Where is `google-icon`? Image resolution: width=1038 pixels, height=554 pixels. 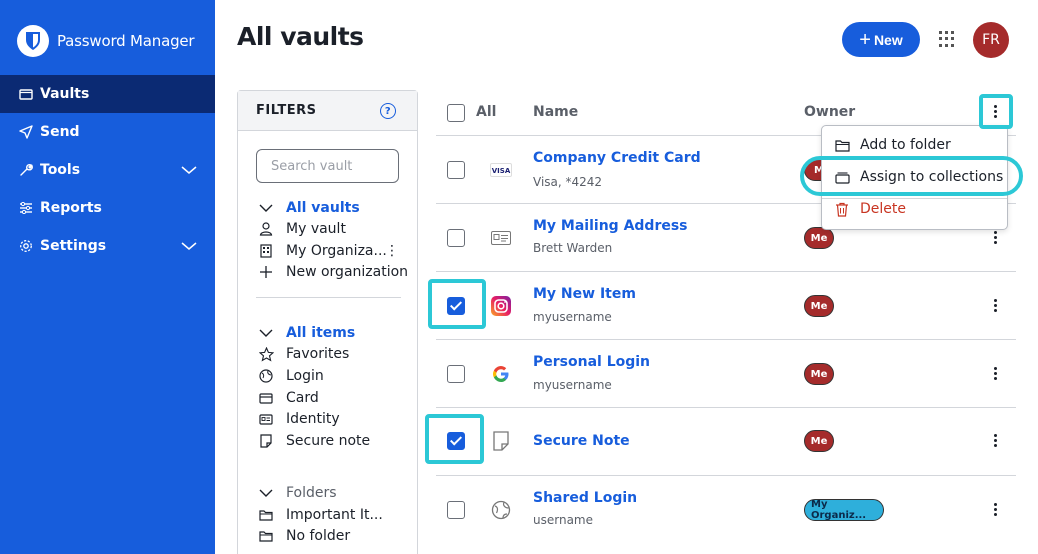 google-icon is located at coordinates (501, 374).